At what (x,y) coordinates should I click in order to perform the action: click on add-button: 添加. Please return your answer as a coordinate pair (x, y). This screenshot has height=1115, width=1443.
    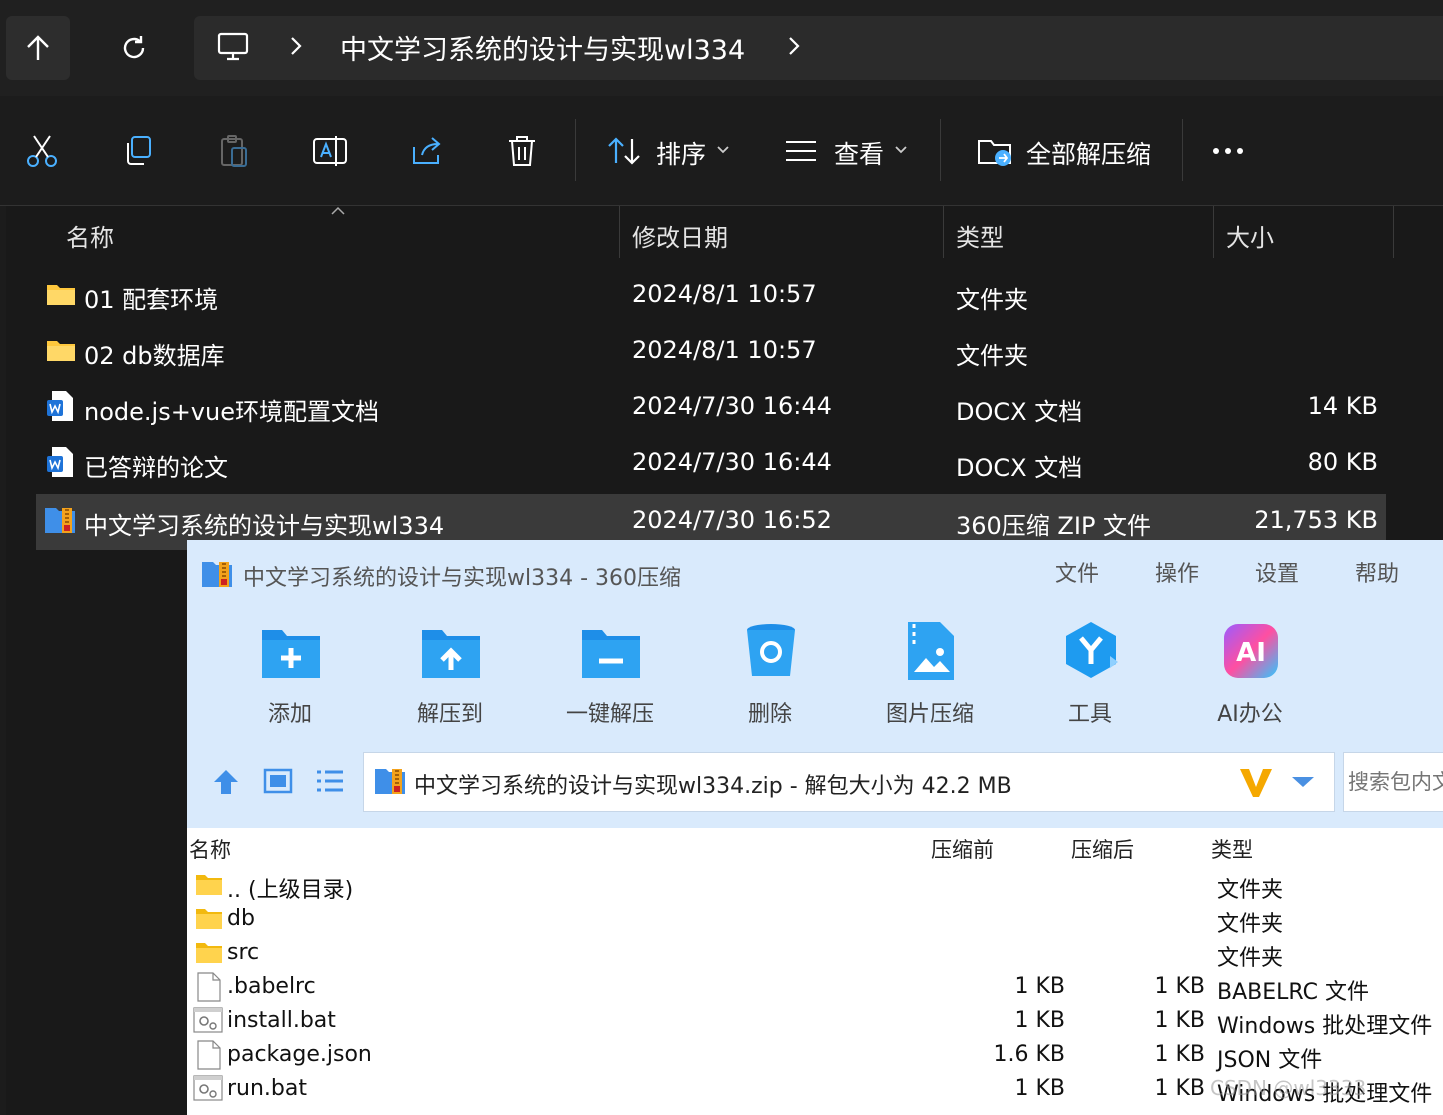
    Looking at the image, I should click on (290, 675).